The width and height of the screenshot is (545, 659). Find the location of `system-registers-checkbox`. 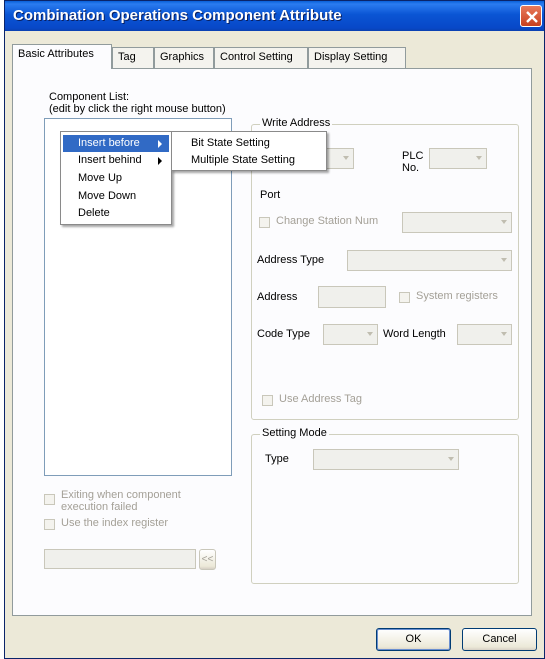

system-registers-checkbox is located at coordinates (404, 297).